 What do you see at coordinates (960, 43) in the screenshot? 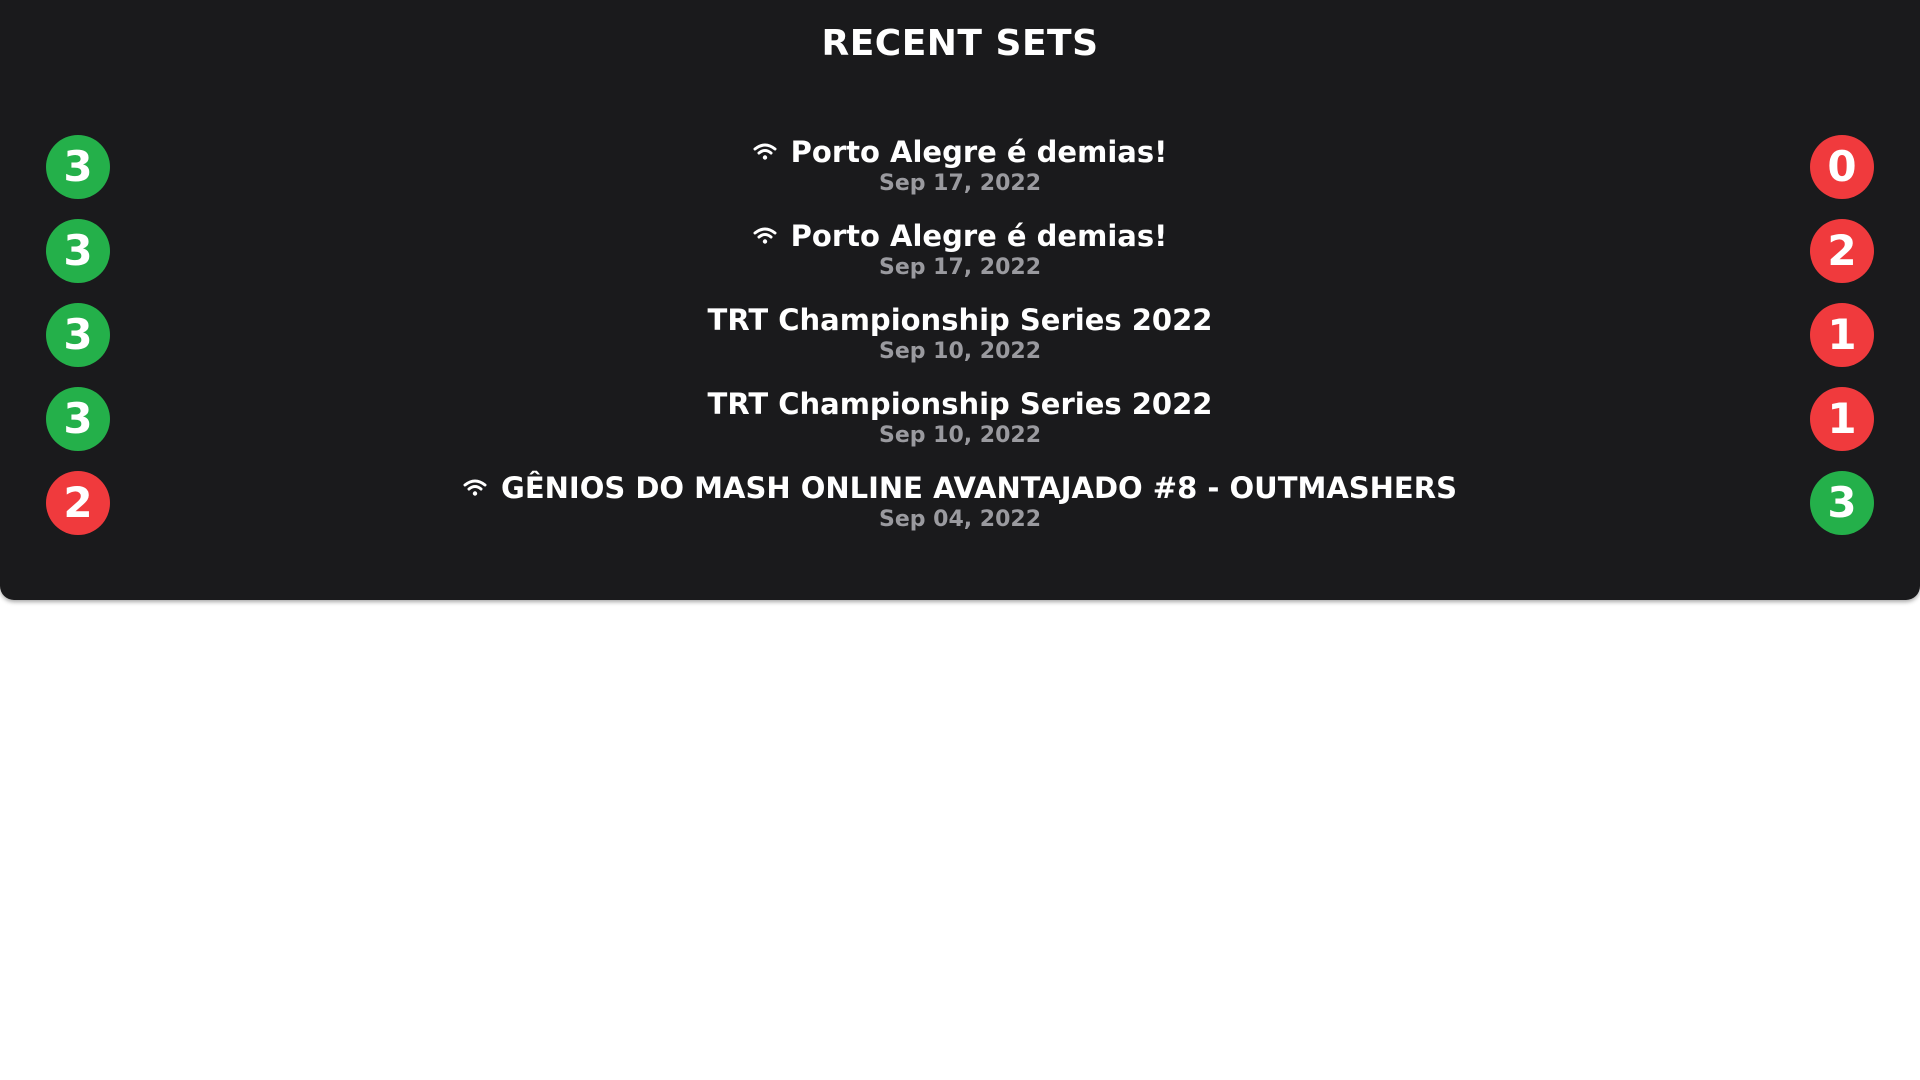
I see `panel-title: RECENT SETS` at bounding box center [960, 43].